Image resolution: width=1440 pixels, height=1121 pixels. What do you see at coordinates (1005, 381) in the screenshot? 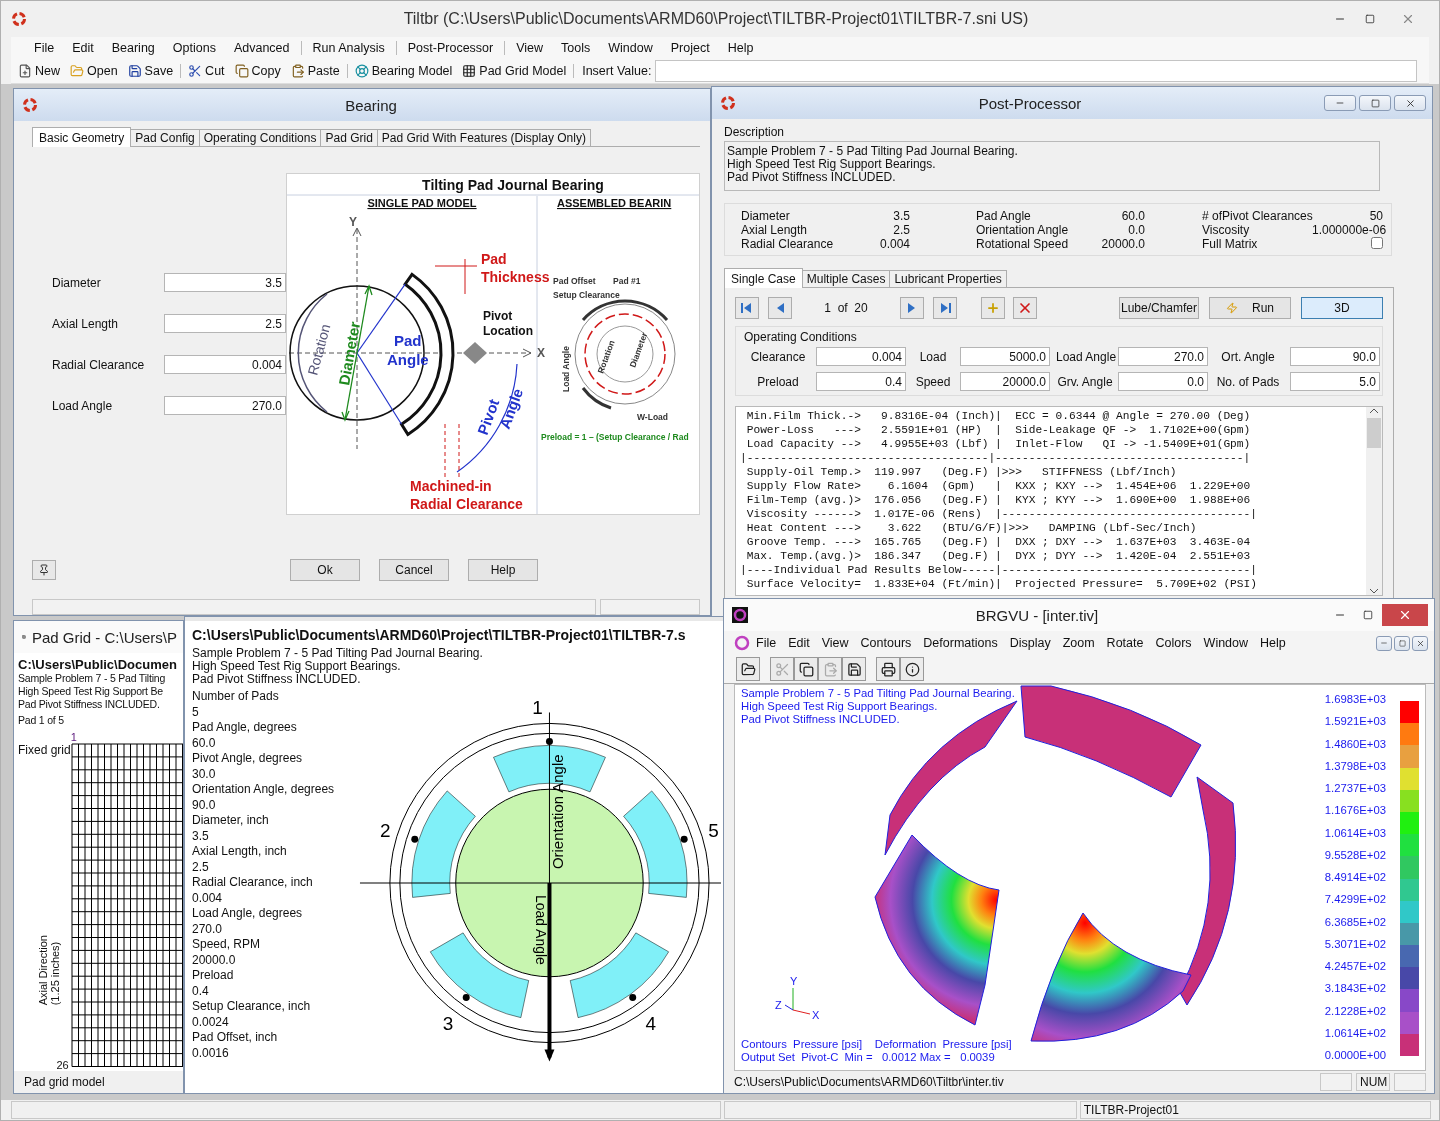
I see `input-field: 20000.0` at bounding box center [1005, 381].